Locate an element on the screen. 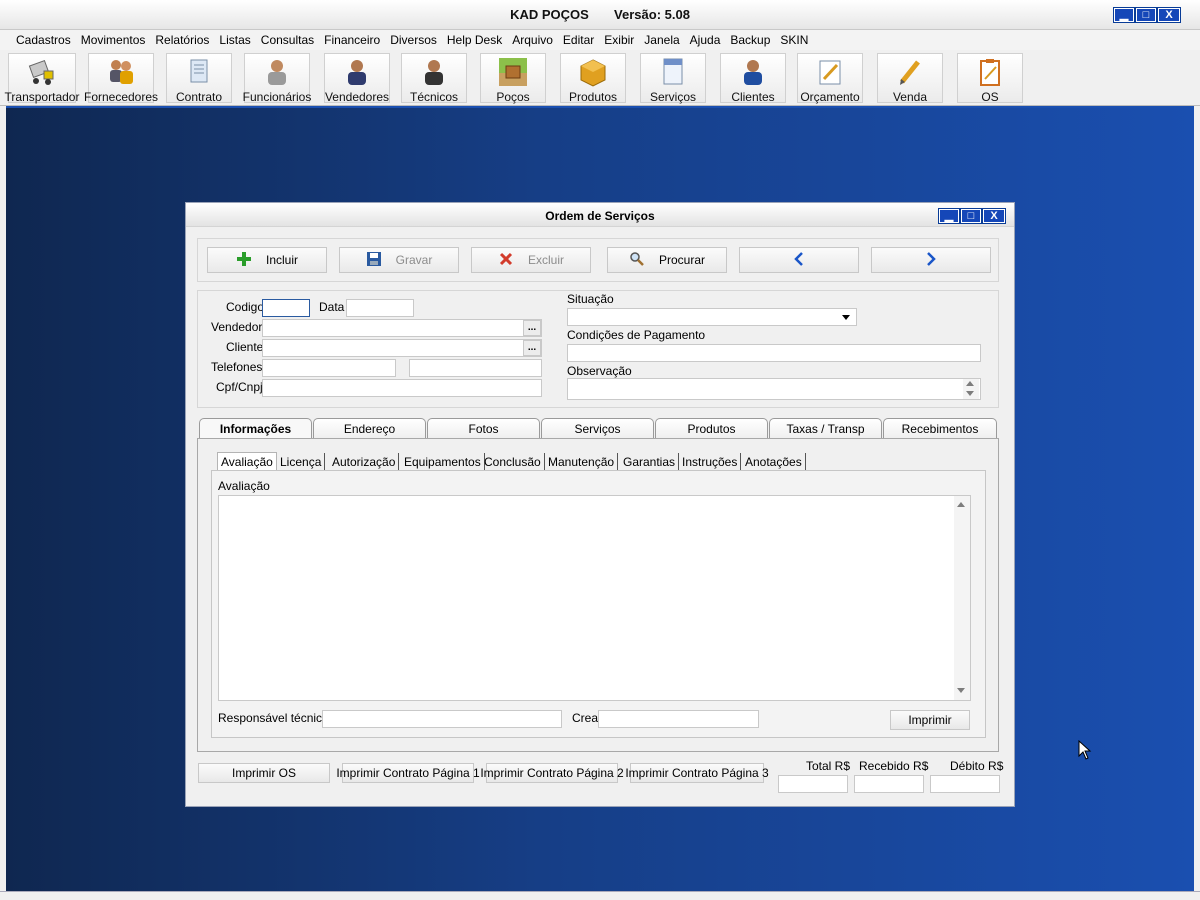  technician-icon is located at coordinates (434, 72).